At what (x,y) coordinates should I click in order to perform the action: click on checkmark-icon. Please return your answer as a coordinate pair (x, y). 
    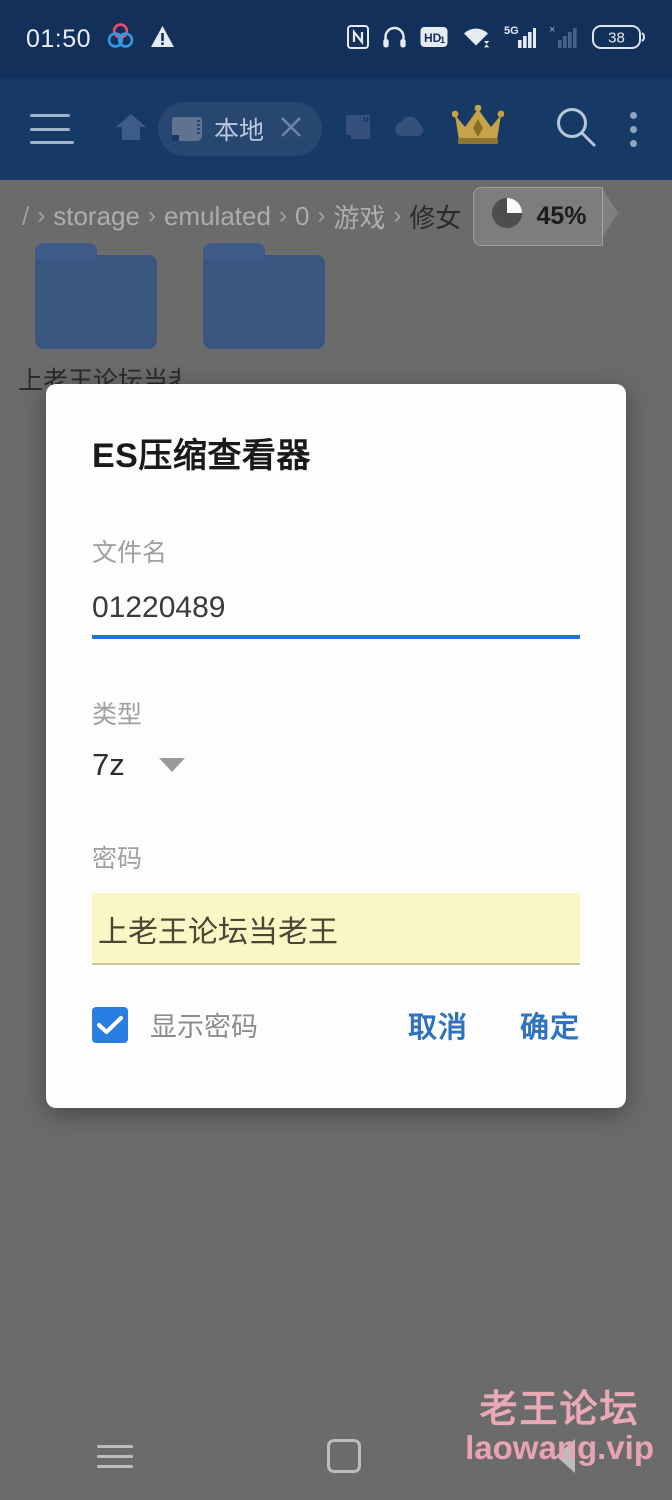
    Looking at the image, I should click on (110, 1024).